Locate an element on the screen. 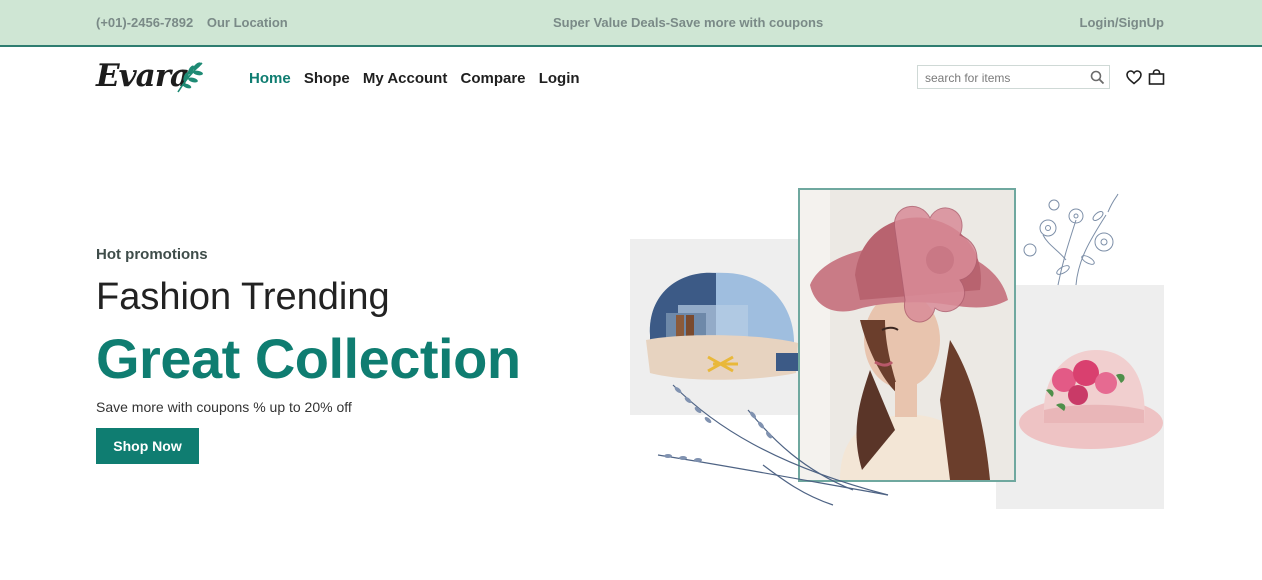  shopping-bag-icon is located at coordinates (1156, 77).